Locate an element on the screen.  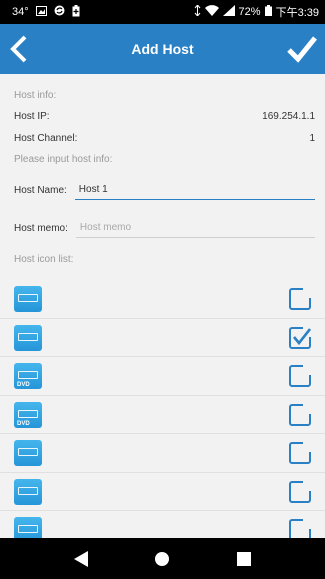
navigation-bar is located at coordinates (162, 558).